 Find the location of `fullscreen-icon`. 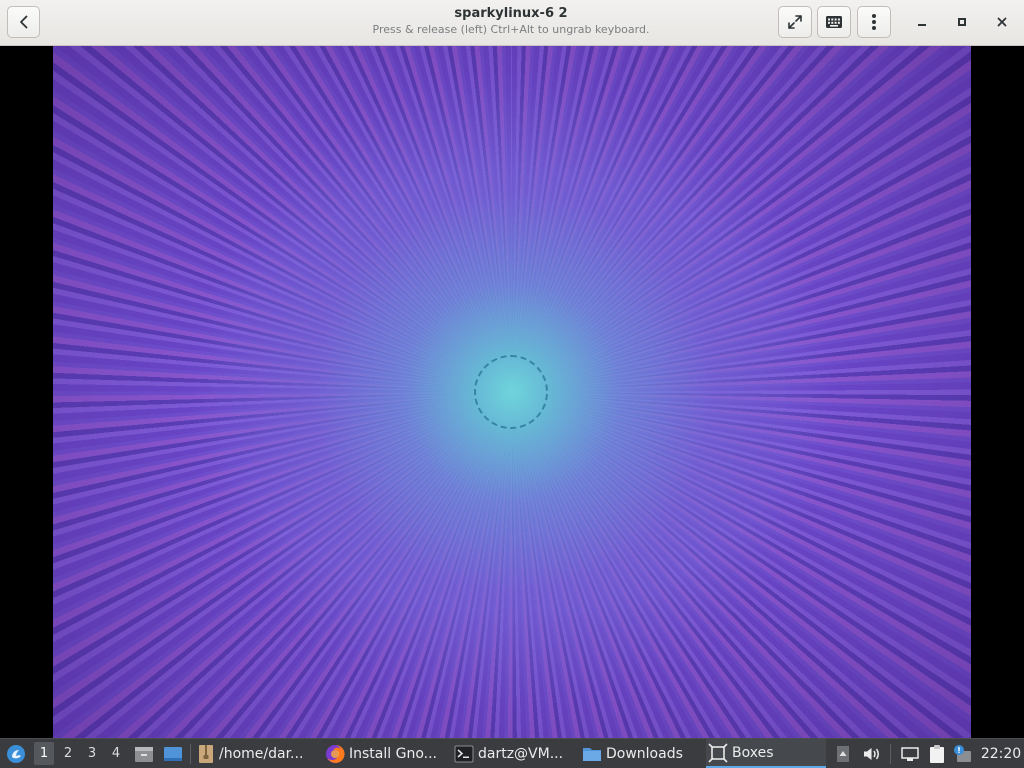

fullscreen-icon is located at coordinates (795, 22).